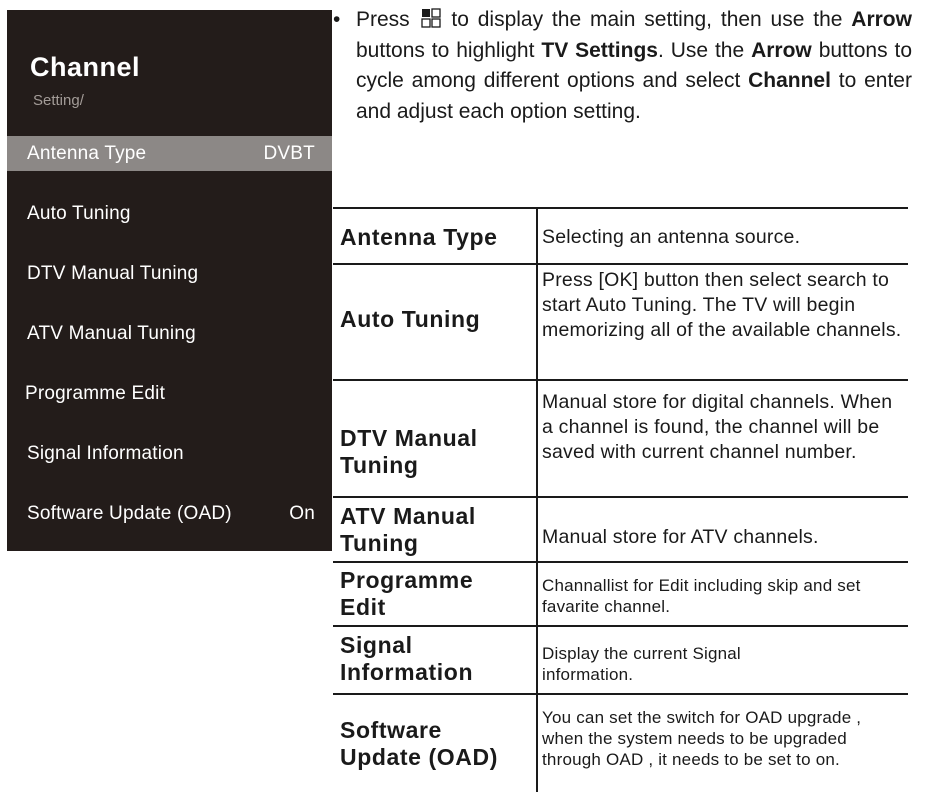  I want to click on table-term: Software Update (OAD), so click(419, 743).